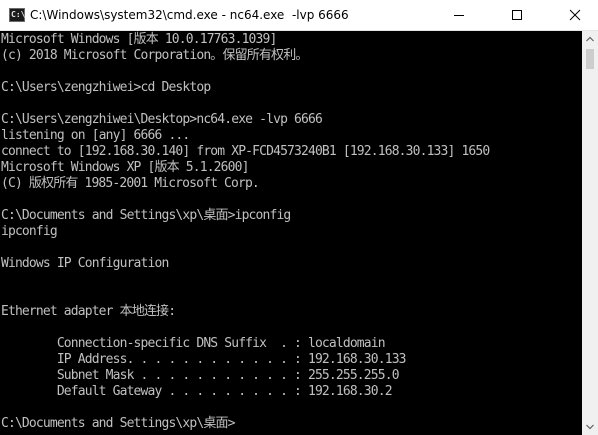 This screenshot has height=435, width=598. What do you see at coordinates (139, 39) in the screenshot?
I see `console-line: Microsoft Windows [版本 10.0.17763.1039]` at bounding box center [139, 39].